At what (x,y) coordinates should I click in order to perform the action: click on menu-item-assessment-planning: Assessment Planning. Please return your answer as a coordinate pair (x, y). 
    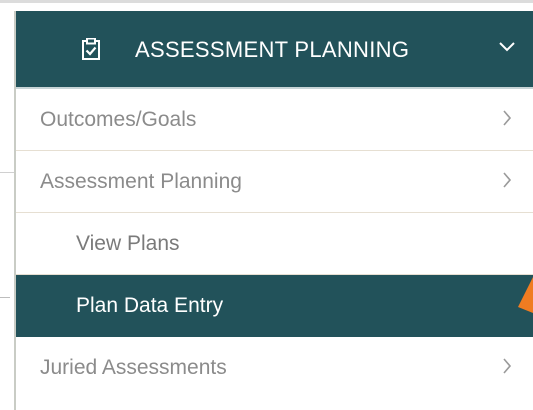
    Looking at the image, I should click on (274, 182).